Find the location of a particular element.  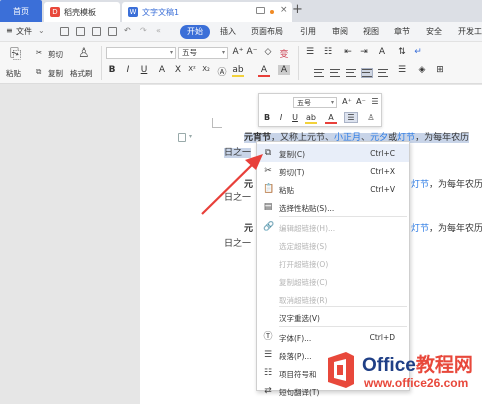

paste-icon: ⎘ is located at coordinates (15, 54).